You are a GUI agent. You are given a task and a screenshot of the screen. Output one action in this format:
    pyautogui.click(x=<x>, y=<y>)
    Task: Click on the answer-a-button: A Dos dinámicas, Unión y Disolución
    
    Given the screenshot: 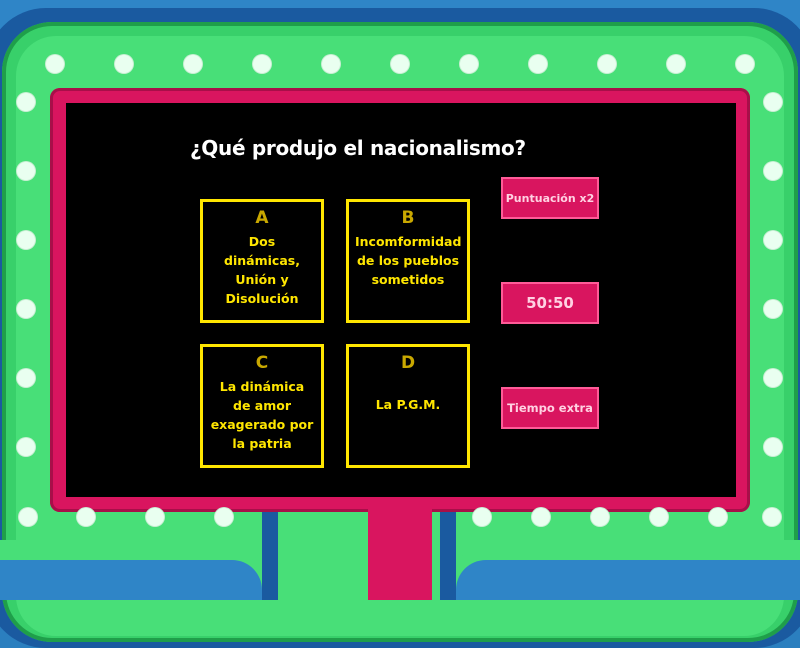 What is the action you would take?
    pyautogui.click(x=262, y=261)
    